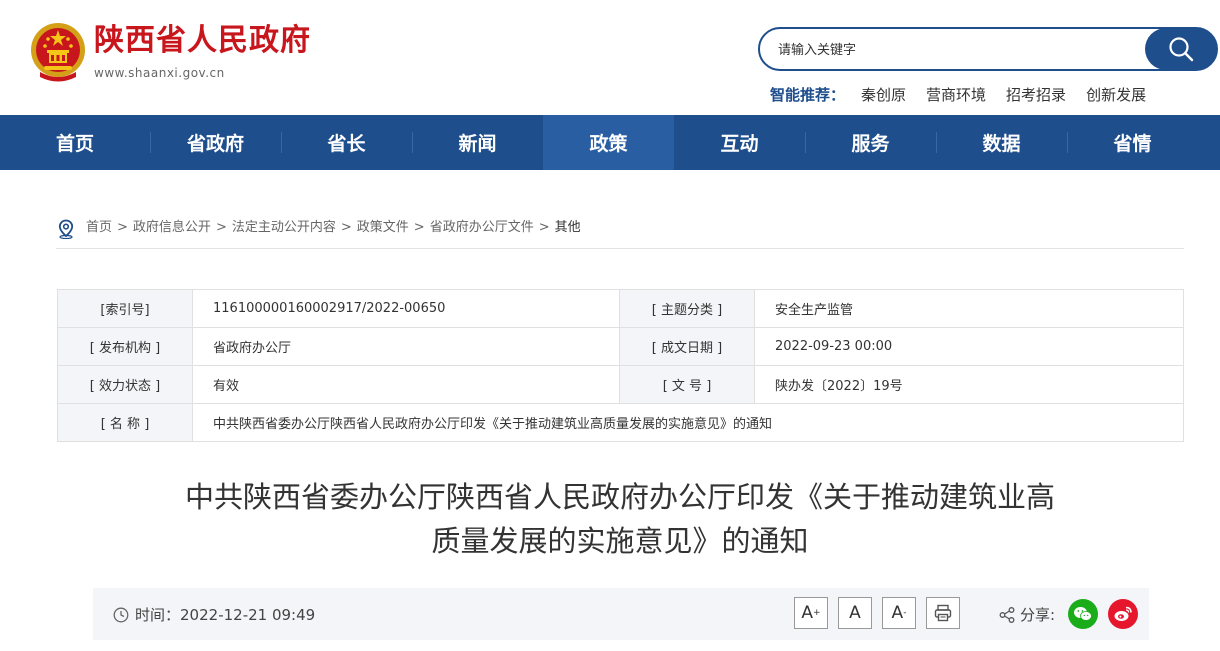 The width and height of the screenshot is (1220, 651). I want to click on font-decrease-glyph: A, so click(897, 613).